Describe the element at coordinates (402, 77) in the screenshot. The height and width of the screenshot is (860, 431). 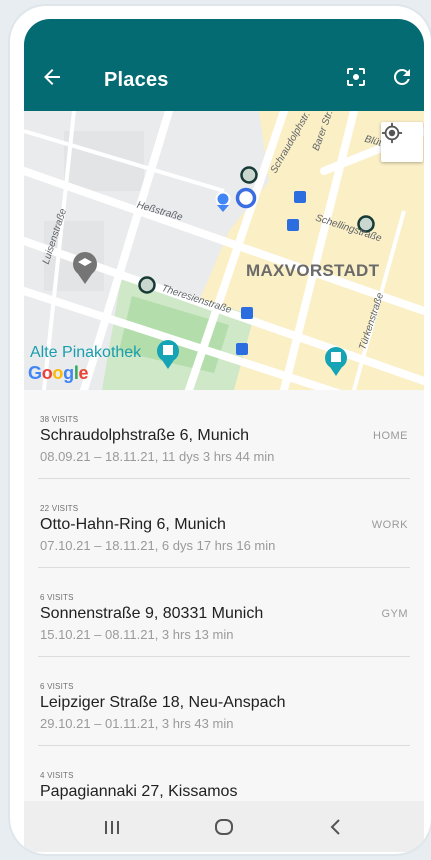
I see `refresh-icon` at that location.